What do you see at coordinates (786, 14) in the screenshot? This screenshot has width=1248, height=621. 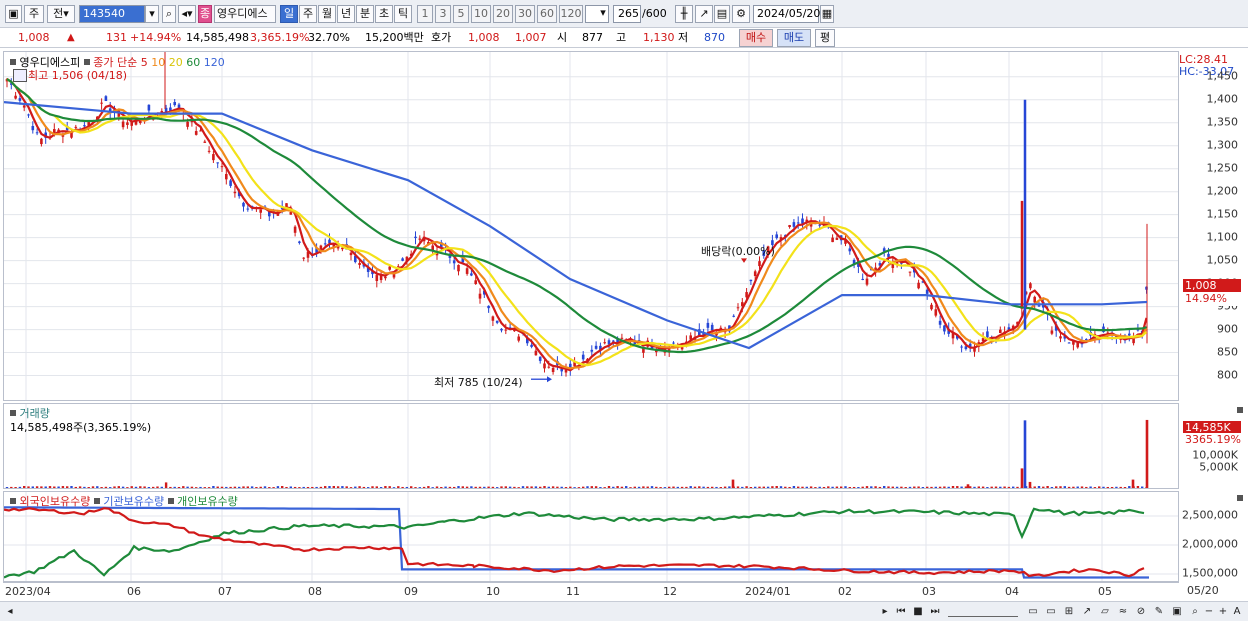 I see `date-input: 2024/05/20` at bounding box center [786, 14].